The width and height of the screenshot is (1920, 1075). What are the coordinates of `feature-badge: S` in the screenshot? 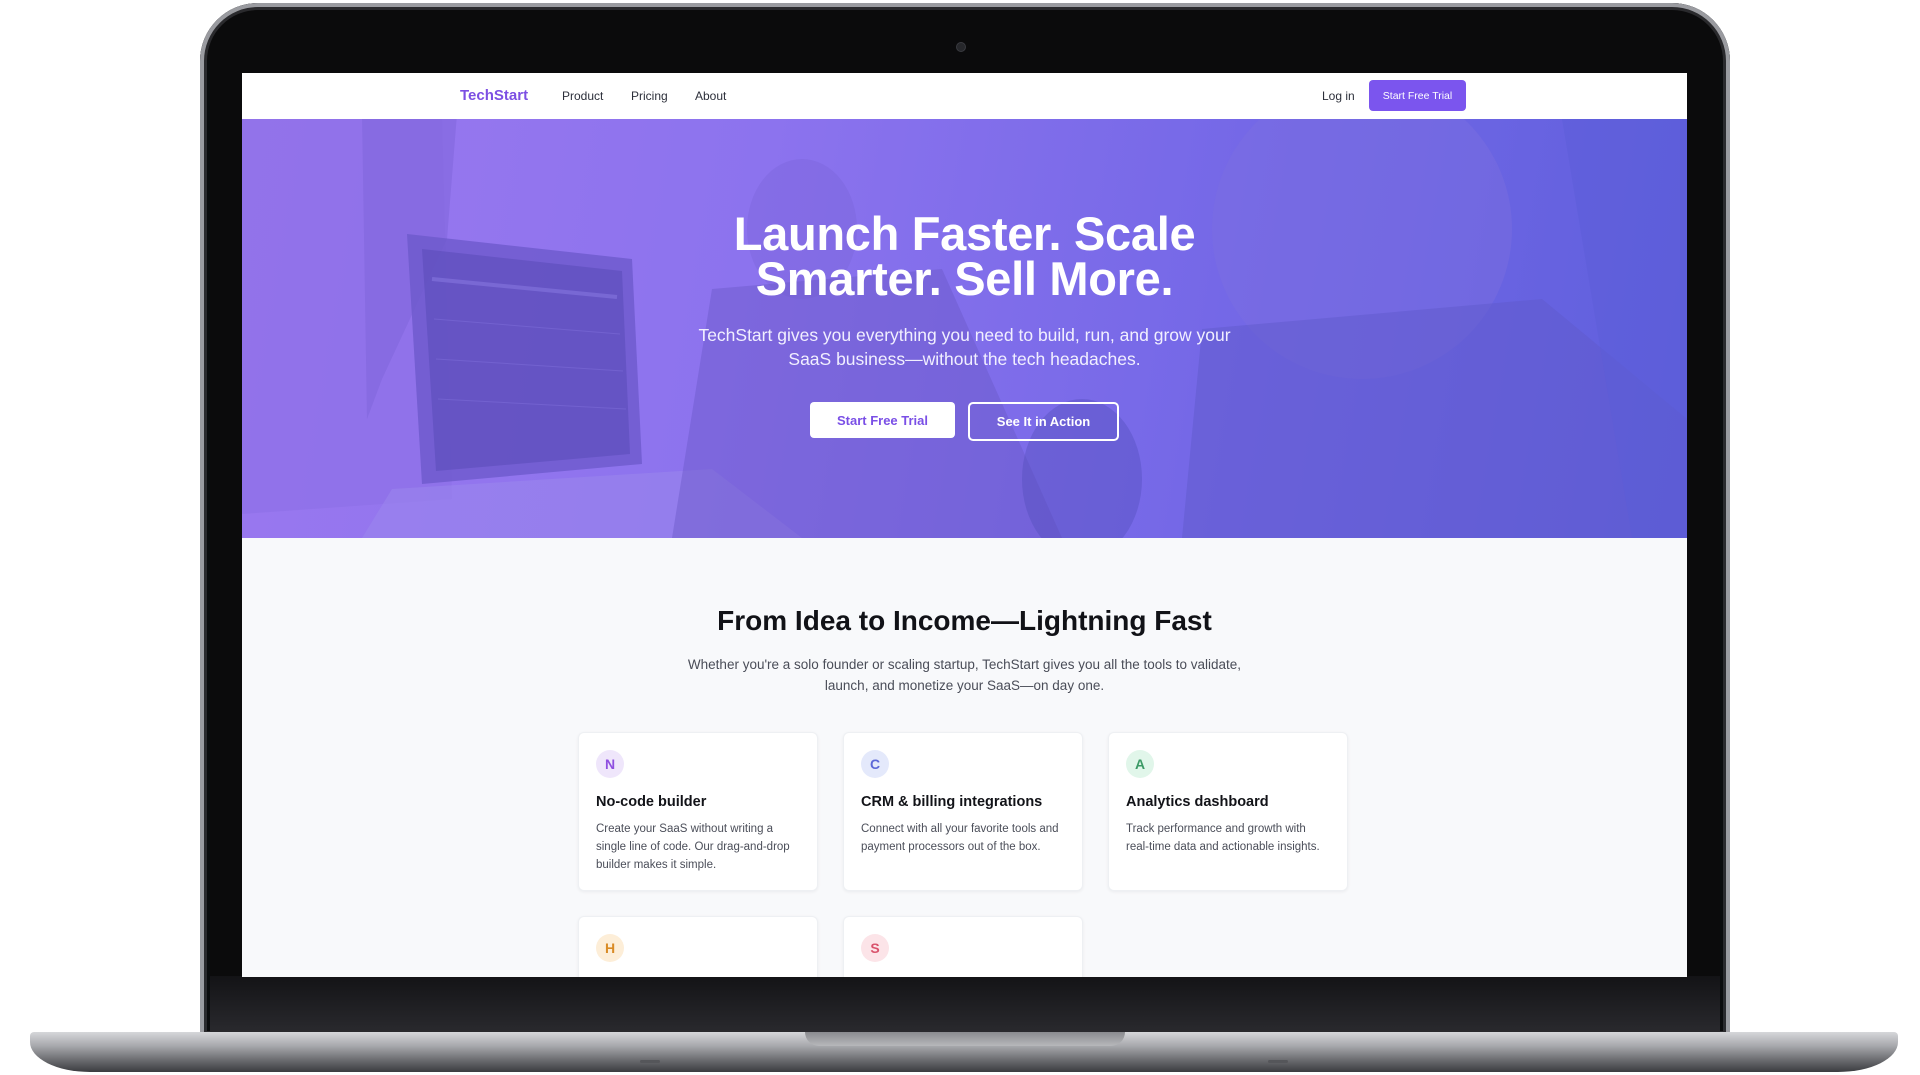 It's located at (875, 948).